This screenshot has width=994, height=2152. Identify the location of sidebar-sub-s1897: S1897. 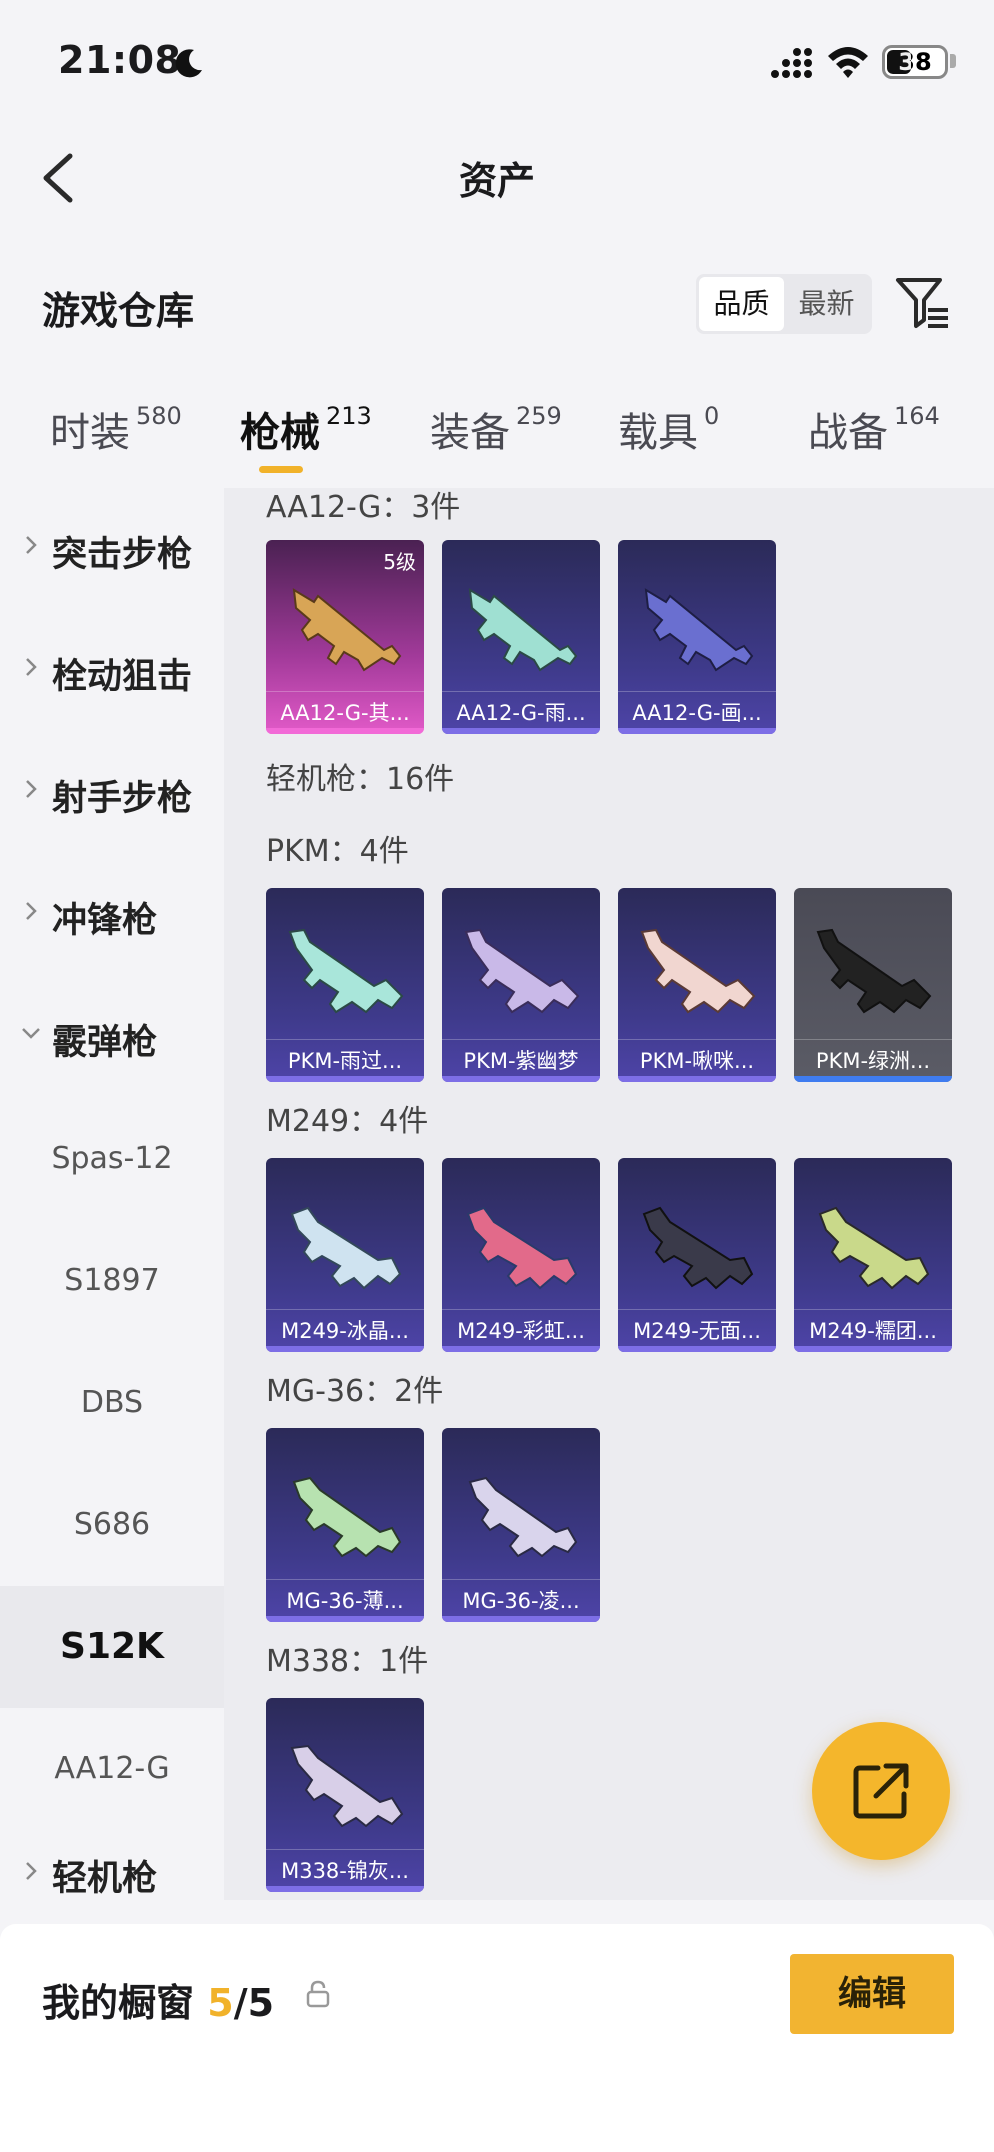
(112, 1281).